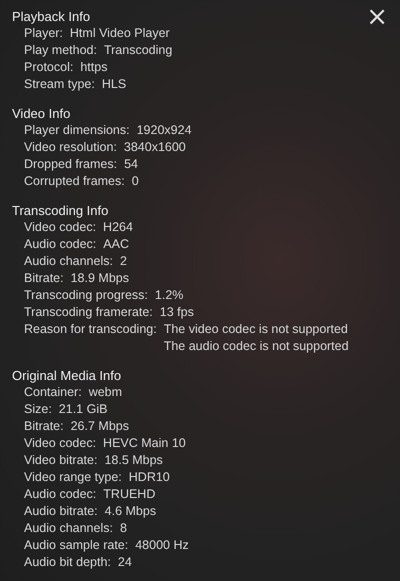 The width and height of the screenshot is (400, 581). I want to click on close-button: ×, so click(377, 17).